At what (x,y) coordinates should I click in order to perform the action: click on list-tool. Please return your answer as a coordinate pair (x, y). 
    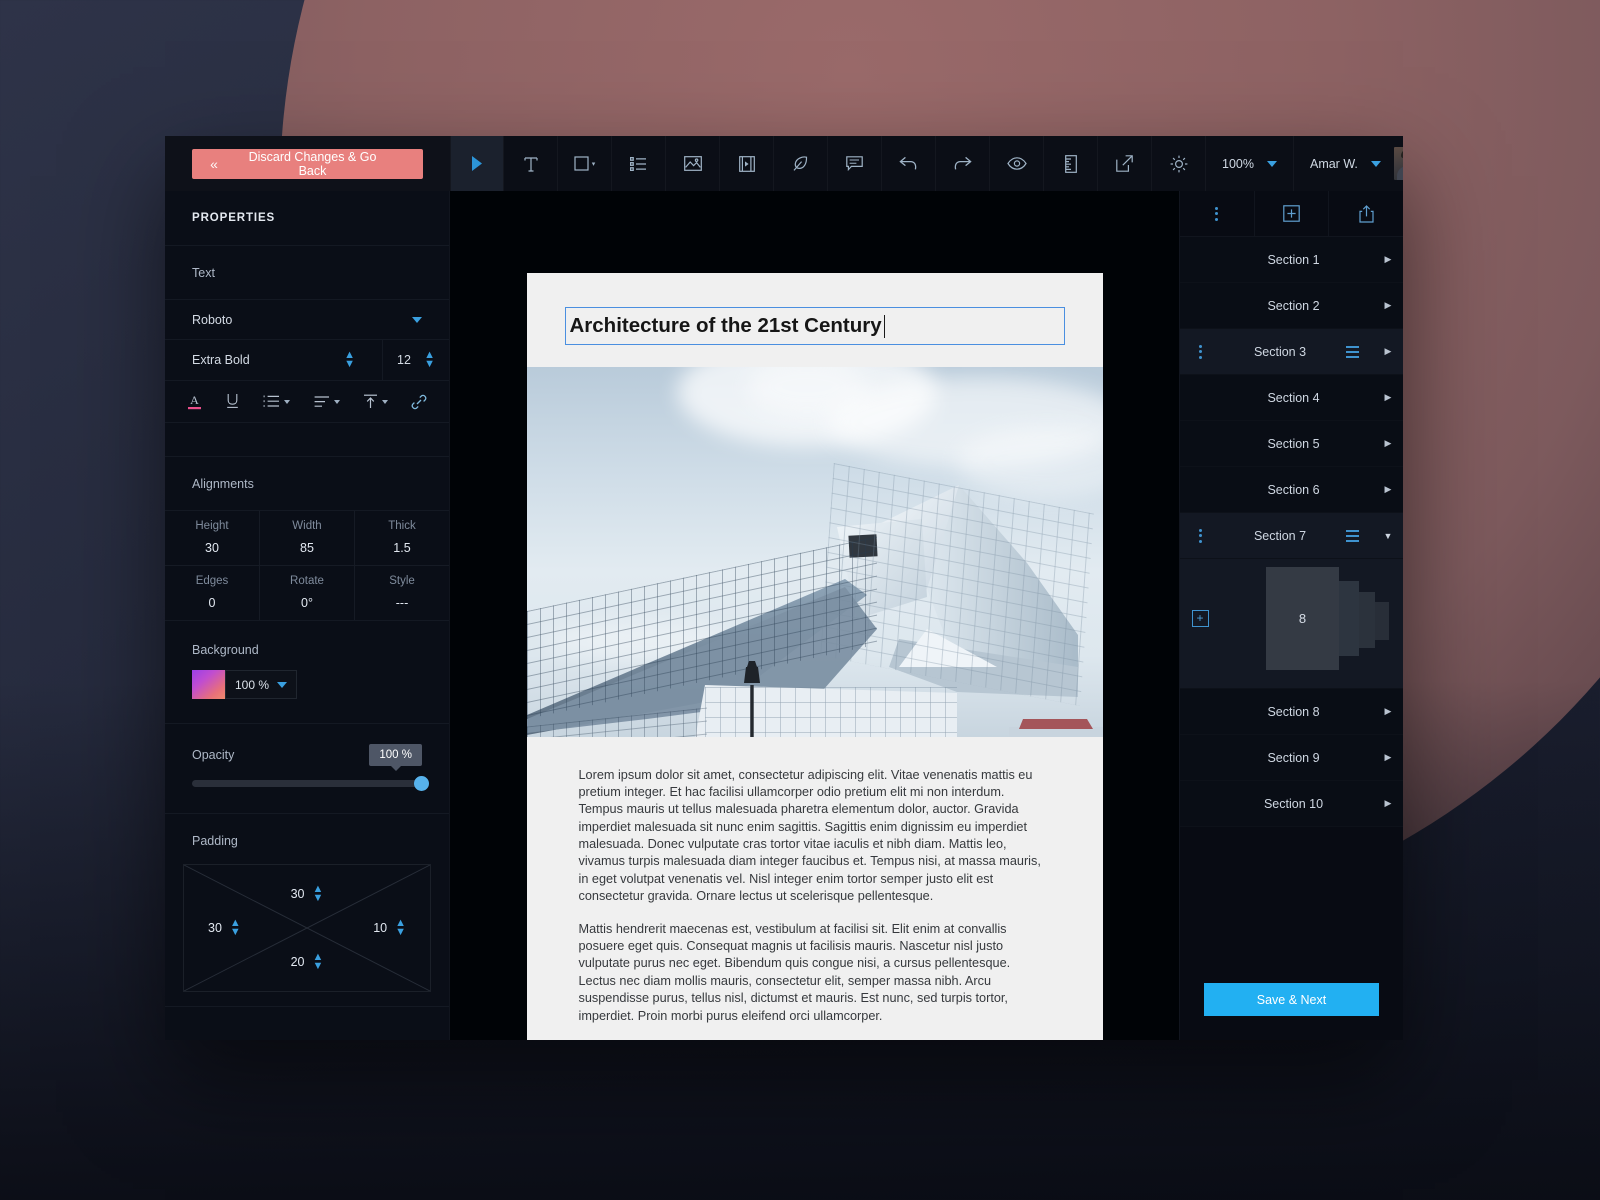
    Looking at the image, I should click on (639, 163).